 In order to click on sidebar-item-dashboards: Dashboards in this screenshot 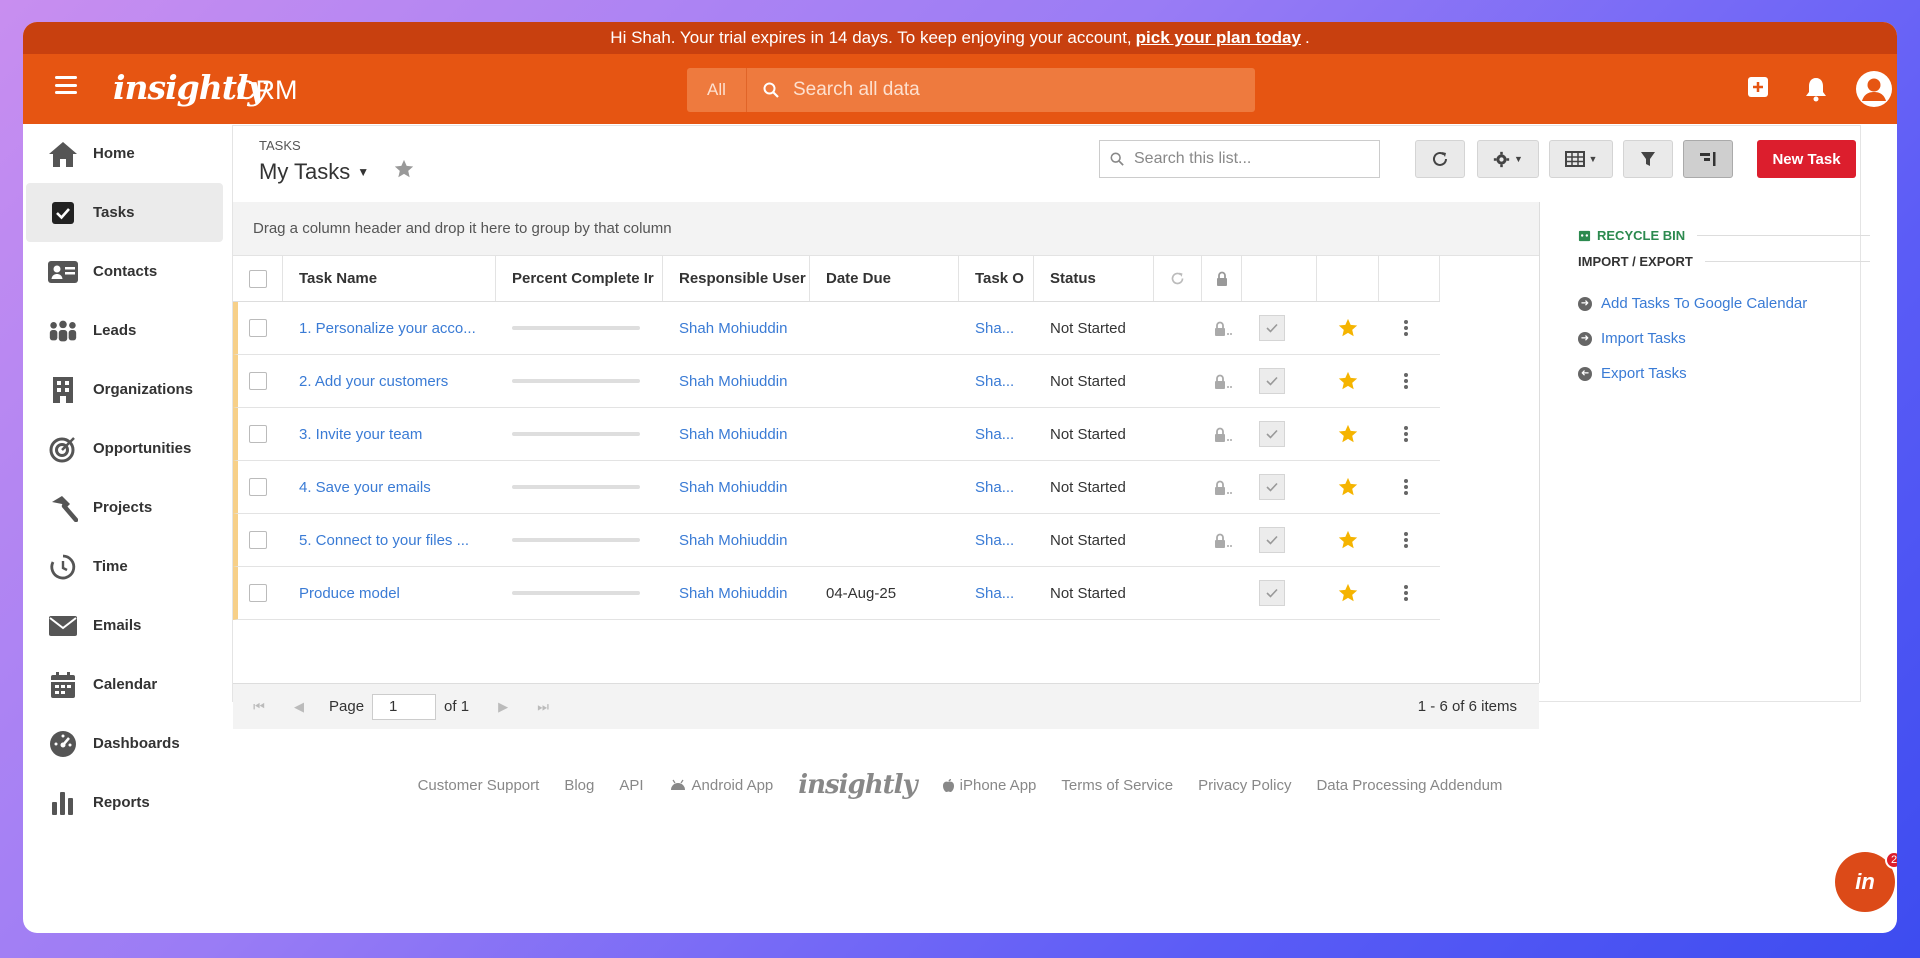, I will do `click(124, 743)`.